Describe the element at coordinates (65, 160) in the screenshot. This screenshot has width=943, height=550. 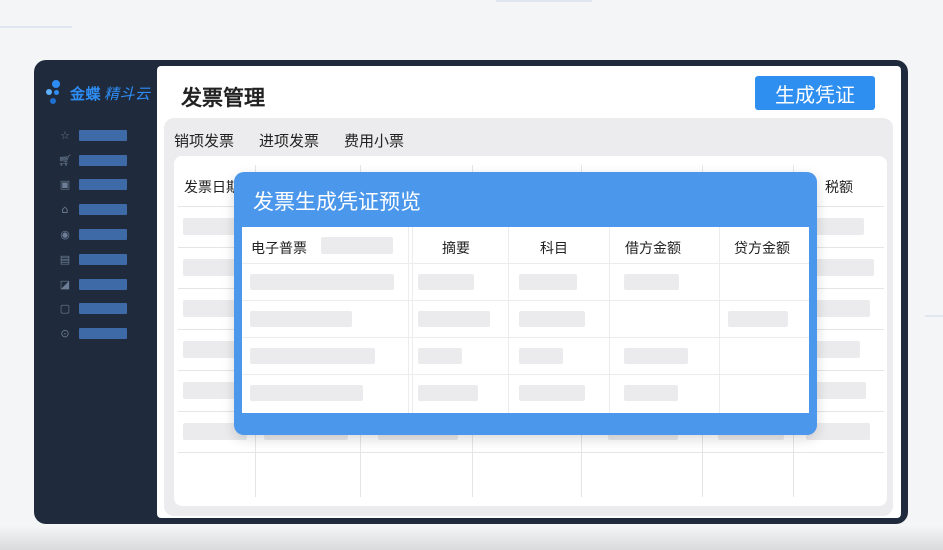
I see `cart-icon: 🛒︎` at that location.